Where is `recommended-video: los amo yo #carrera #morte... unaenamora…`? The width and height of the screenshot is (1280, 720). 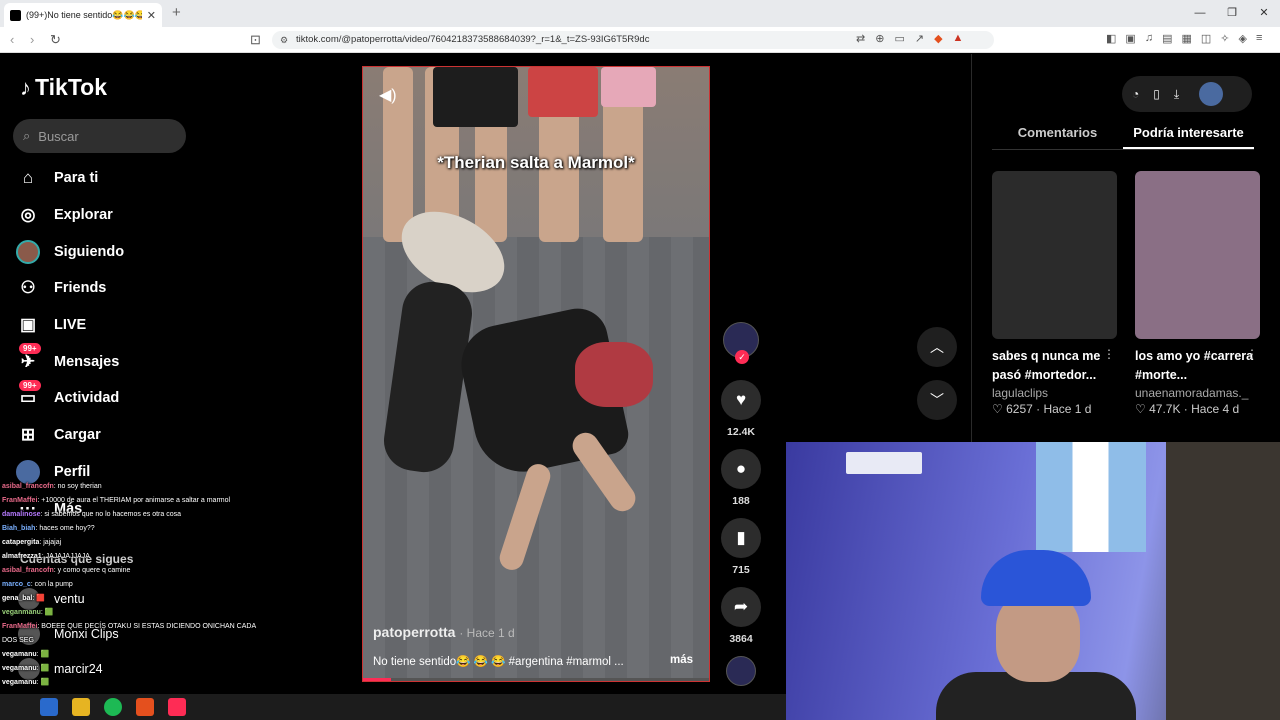 recommended-video: los amo yo #carrera #morte... unaenamora… is located at coordinates (1197, 293).